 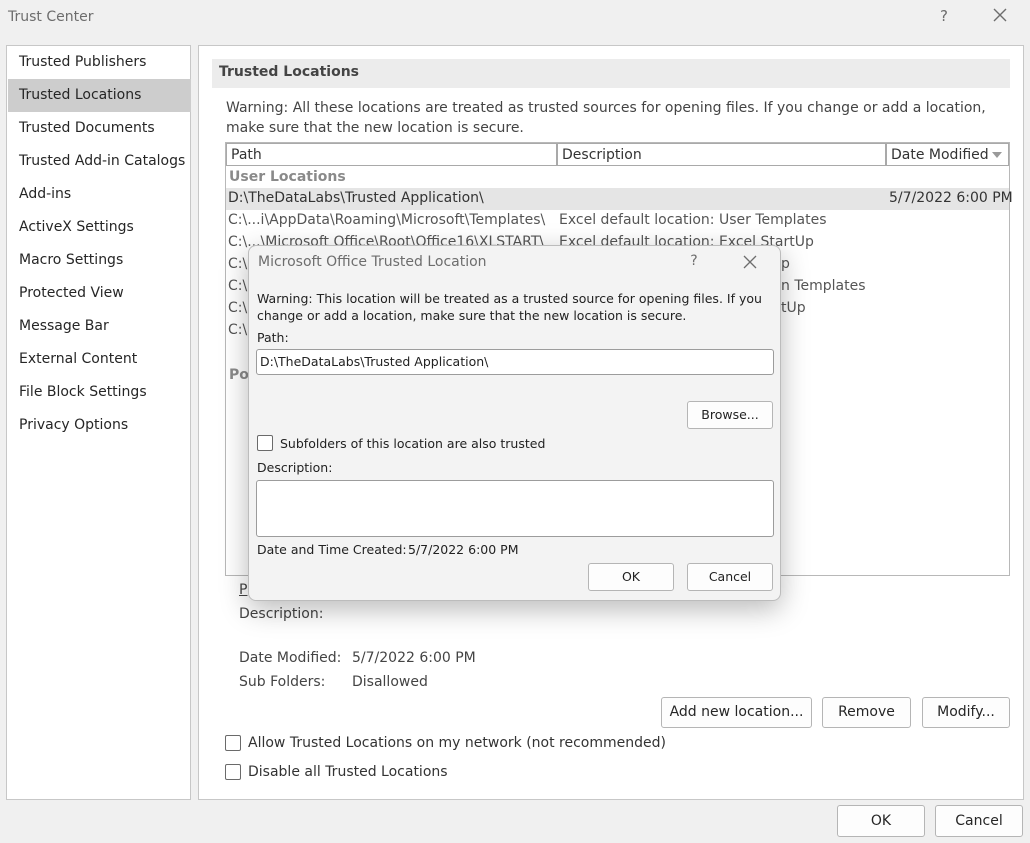 What do you see at coordinates (99, 359) in the screenshot?
I see `sidebar-item-external-content: External Content` at bounding box center [99, 359].